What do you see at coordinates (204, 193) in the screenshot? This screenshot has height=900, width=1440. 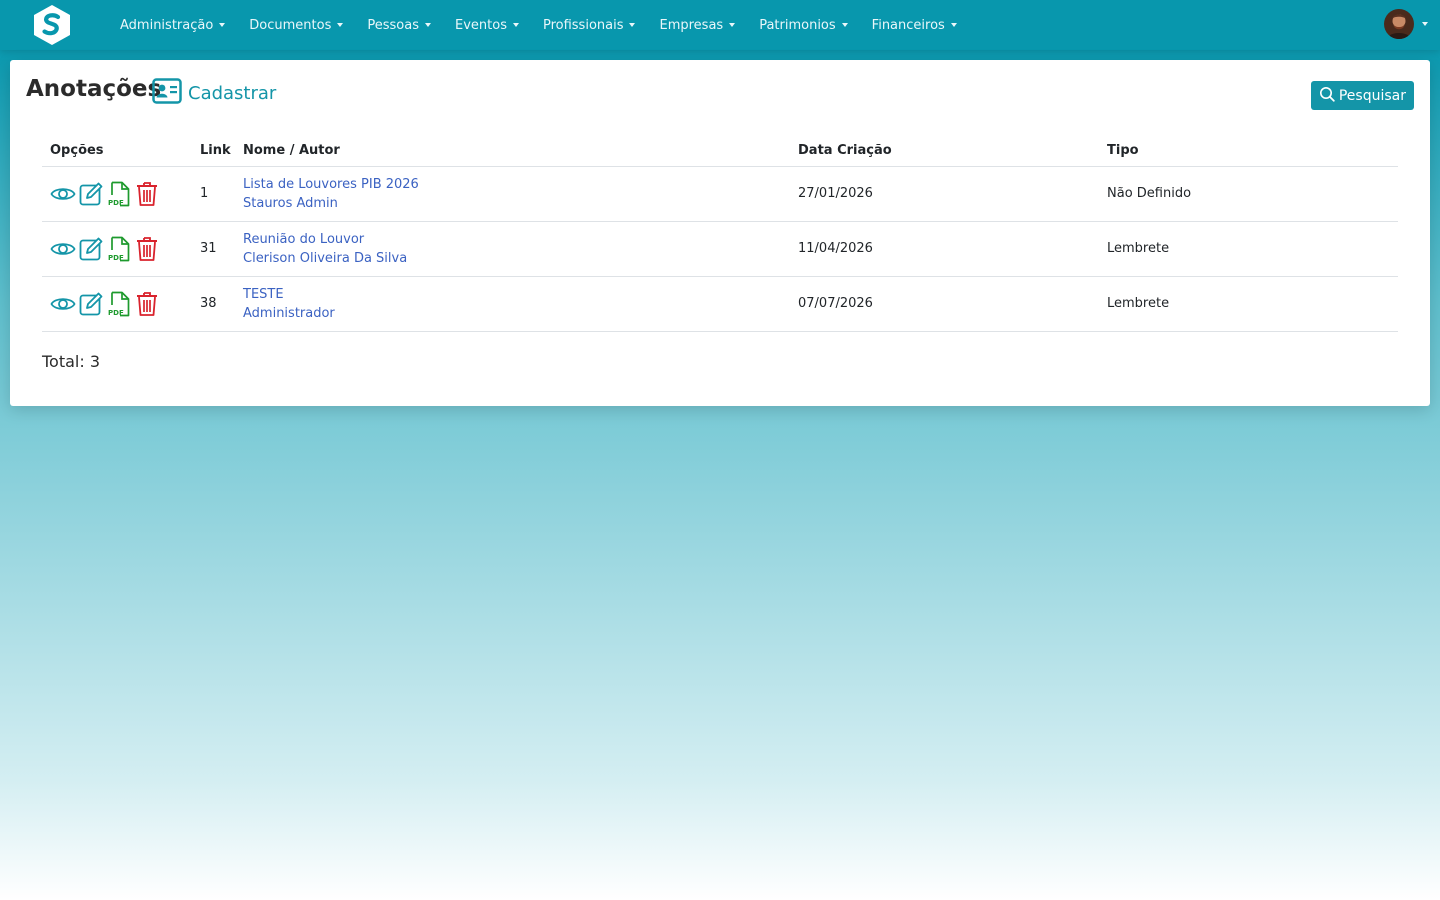 I see `link-number: 1` at bounding box center [204, 193].